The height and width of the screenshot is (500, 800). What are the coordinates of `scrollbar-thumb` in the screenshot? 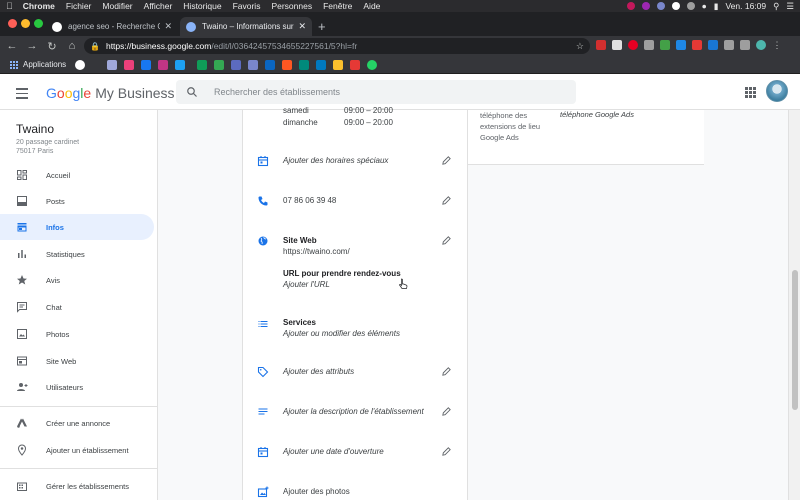 It's located at (795, 340).